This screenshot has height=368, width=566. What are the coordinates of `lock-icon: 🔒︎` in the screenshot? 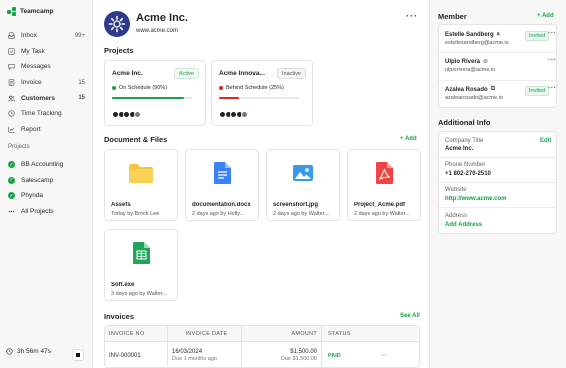 It's located at (498, 34).